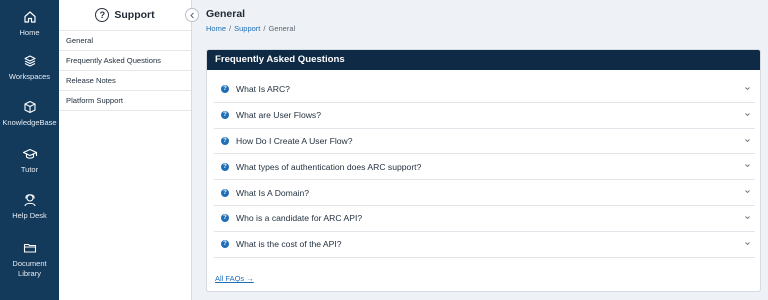  Describe the element at coordinates (29, 200) in the screenshot. I see `headset-icon` at that location.